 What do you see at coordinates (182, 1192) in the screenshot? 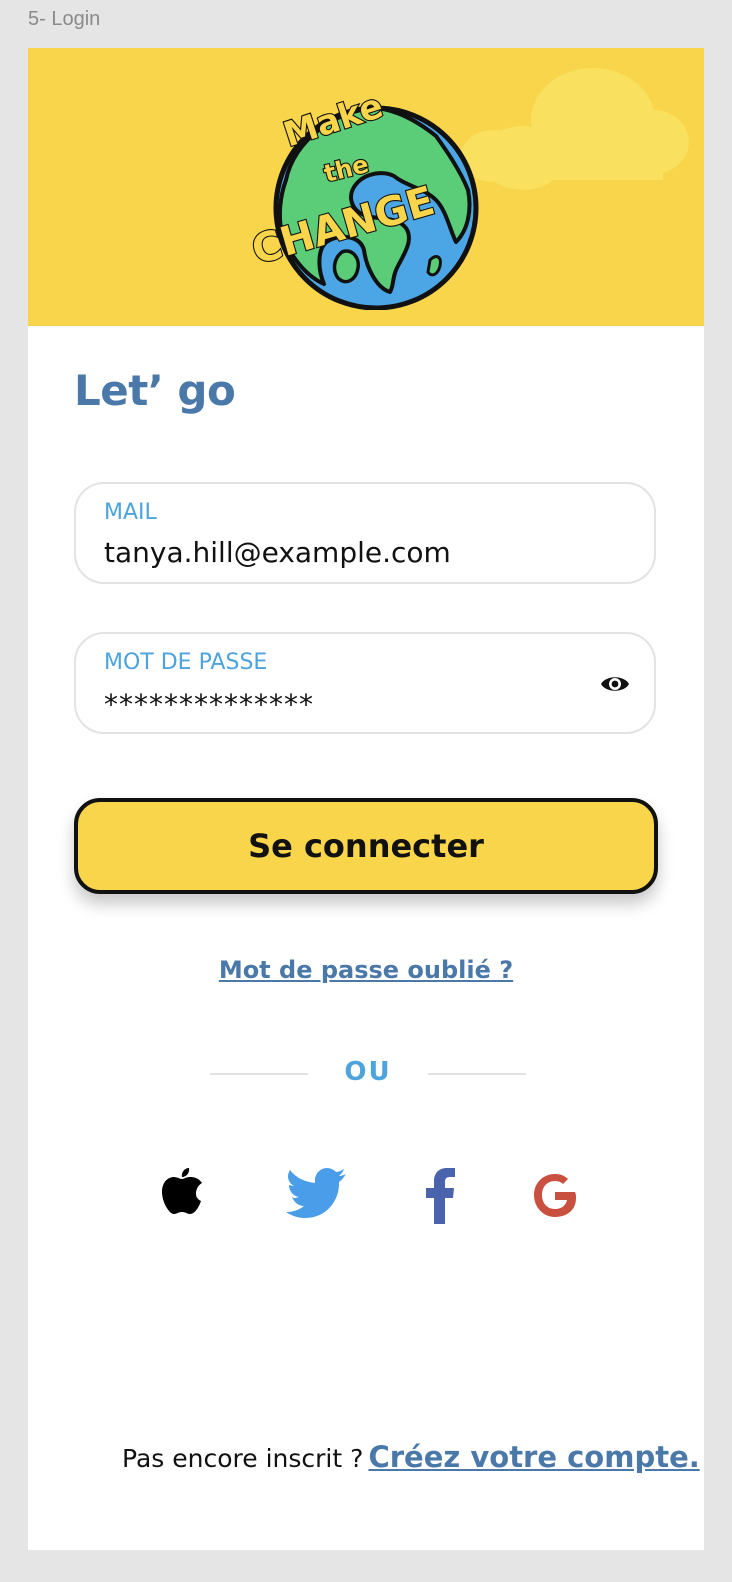
I see `apple-icon` at bounding box center [182, 1192].